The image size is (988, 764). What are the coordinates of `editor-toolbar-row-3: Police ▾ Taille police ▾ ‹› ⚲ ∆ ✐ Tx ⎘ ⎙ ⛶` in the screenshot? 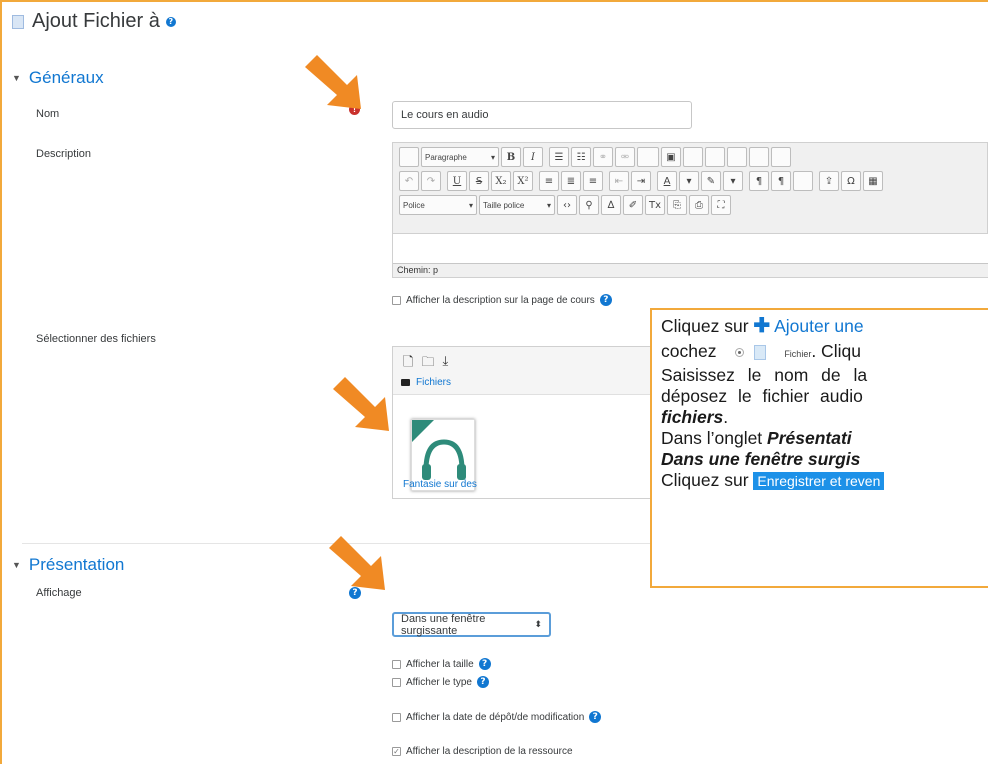 It's located at (565, 205).